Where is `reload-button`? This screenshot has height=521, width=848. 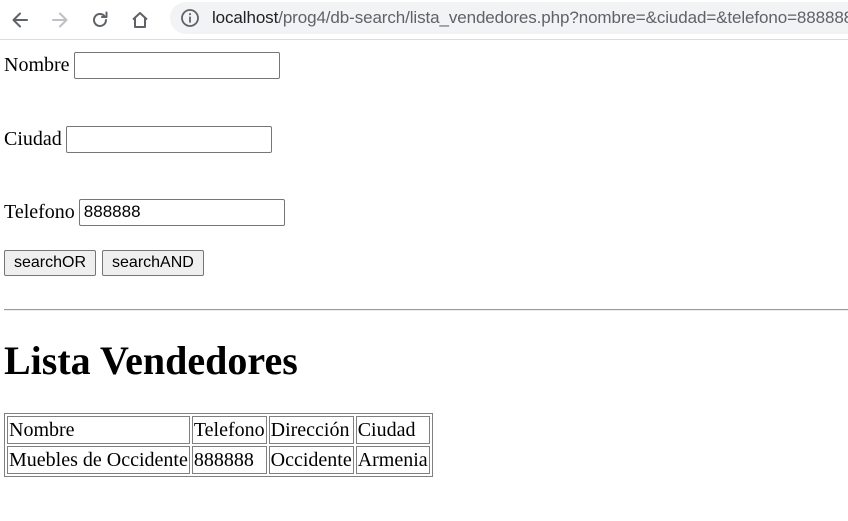 reload-button is located at coordinates (100, 20).